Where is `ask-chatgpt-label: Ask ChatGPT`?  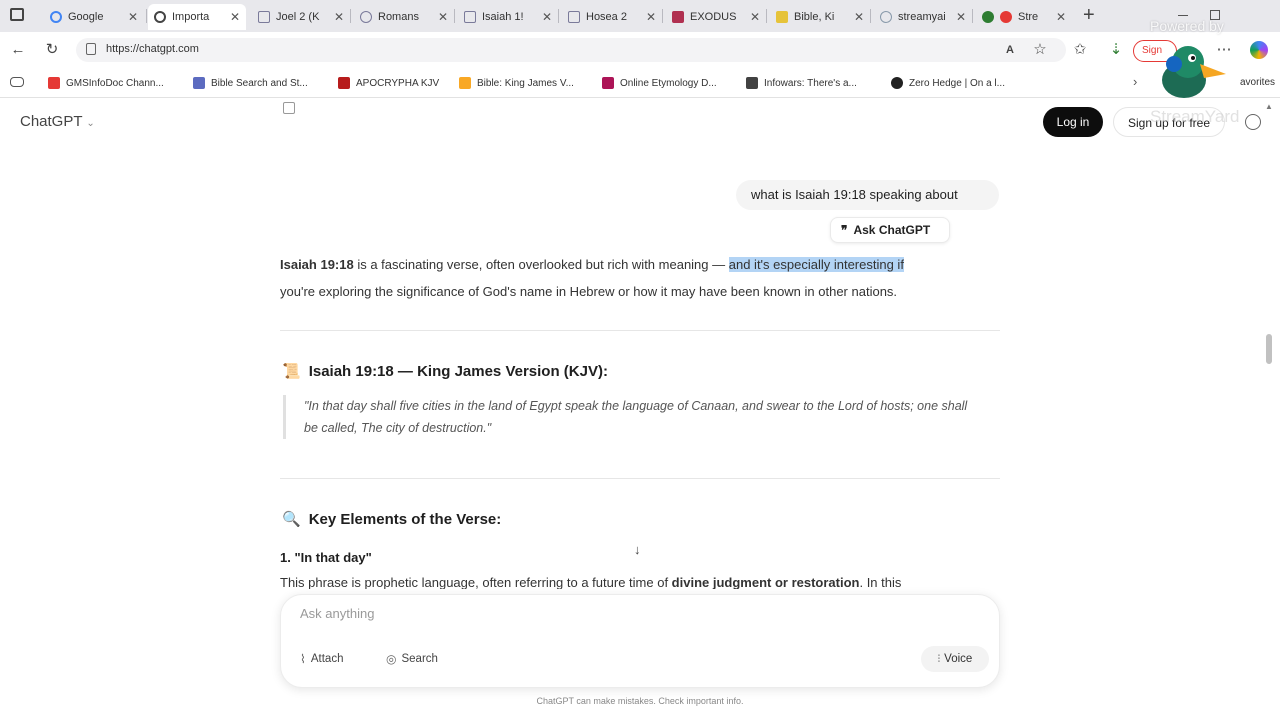 ask-chatgpt-label: Ask ChatGPT is located at coordinates (892, 230).